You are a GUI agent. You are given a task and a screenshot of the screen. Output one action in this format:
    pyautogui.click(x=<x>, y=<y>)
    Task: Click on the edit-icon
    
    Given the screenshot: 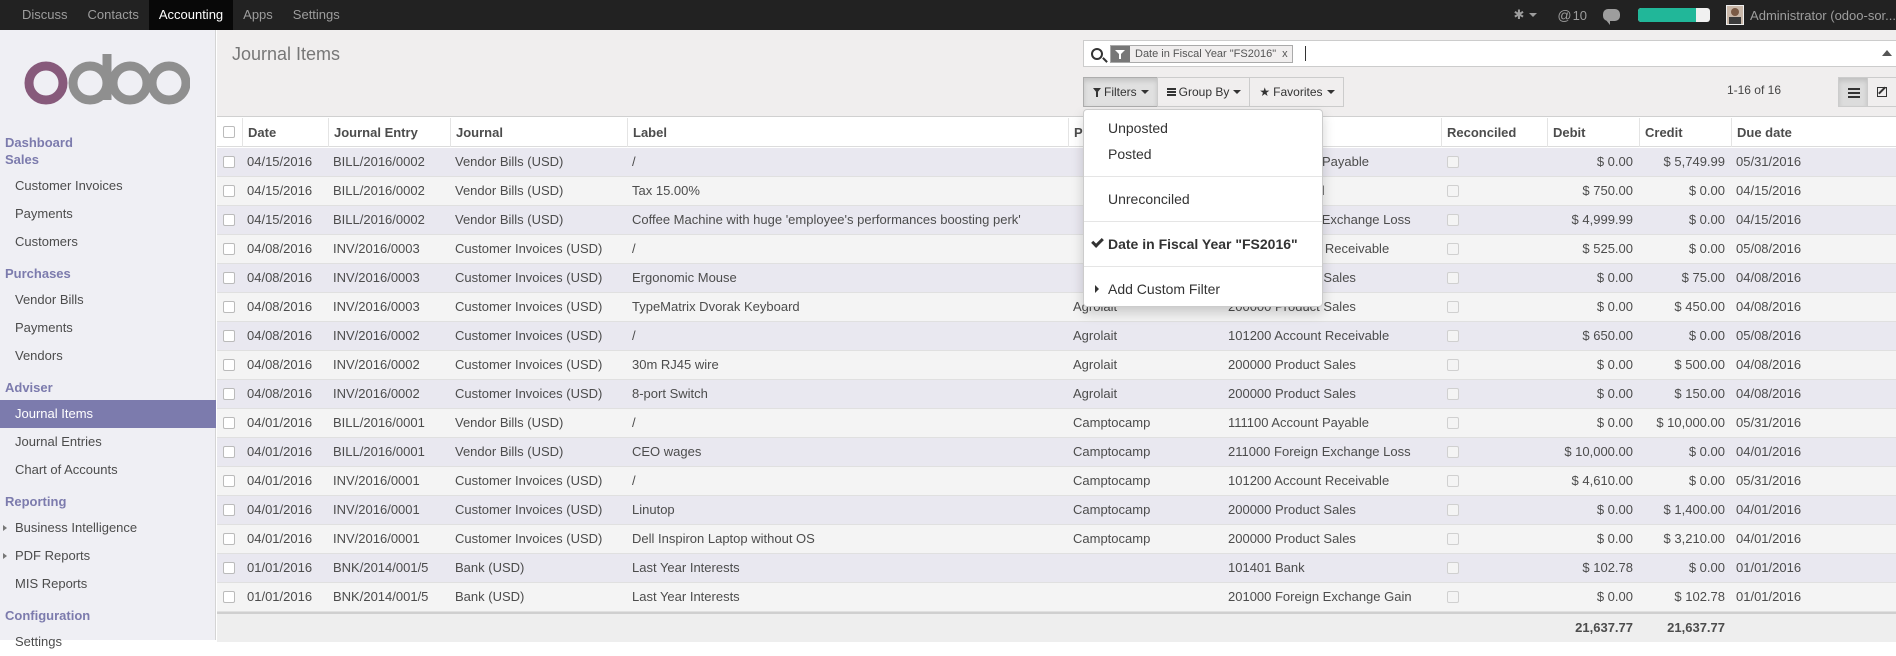 What is the action you would take?
    pyautogui.click(x=1882, y=92)
    